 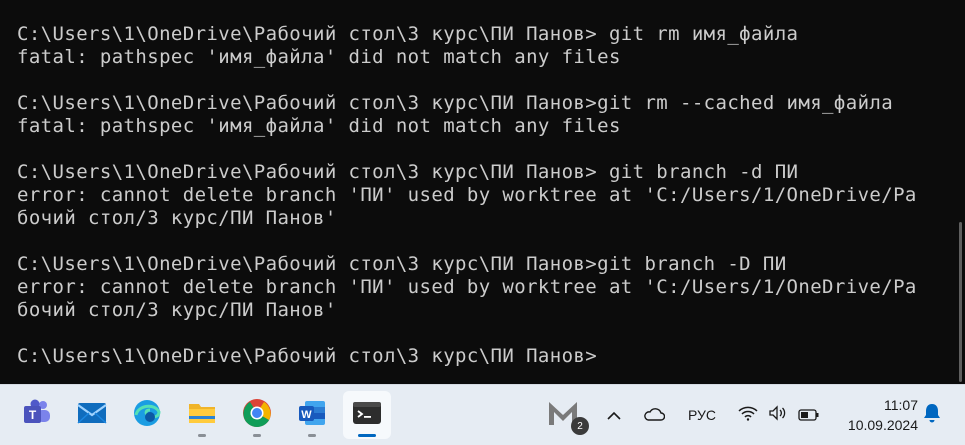 I want to click on teams-icon: T, so click(x=37, y=415).